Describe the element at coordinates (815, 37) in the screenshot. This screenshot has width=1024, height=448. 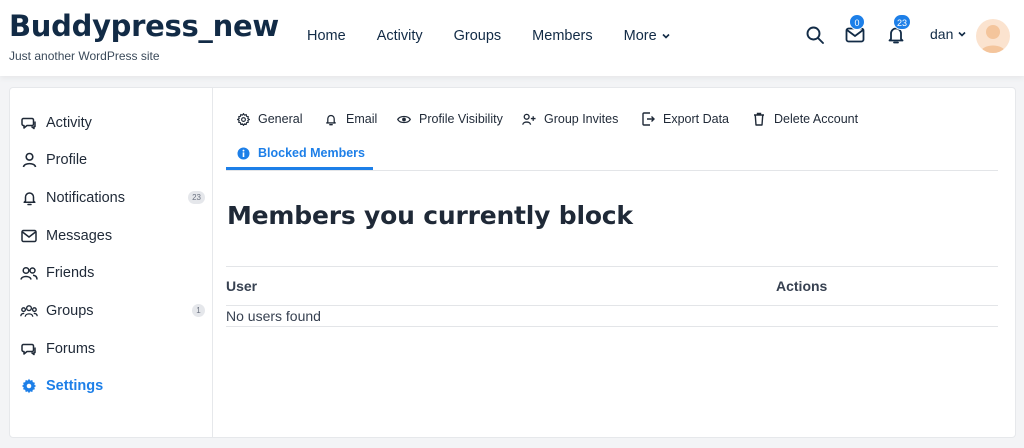
I see `search-icon` at that location.